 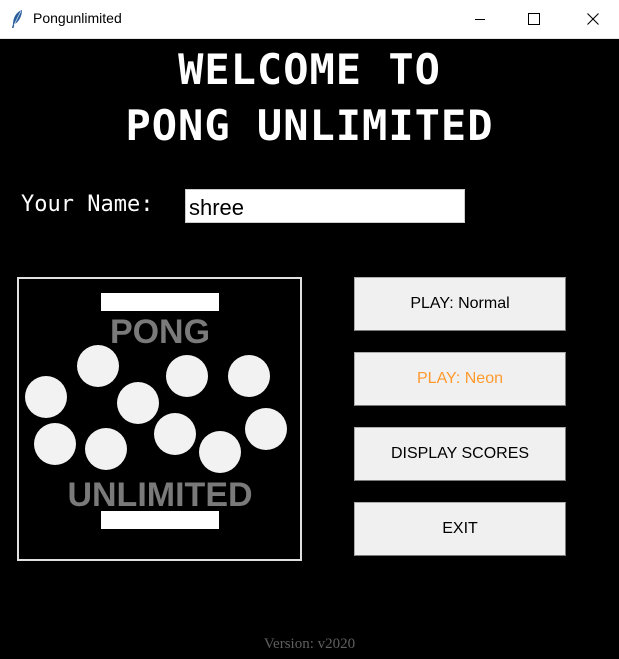 What do you see at coordinates (309, 125) in the screenshot?
I see `app-name-heading: PONG UNLIMITED` at bounding box center [309, 125].